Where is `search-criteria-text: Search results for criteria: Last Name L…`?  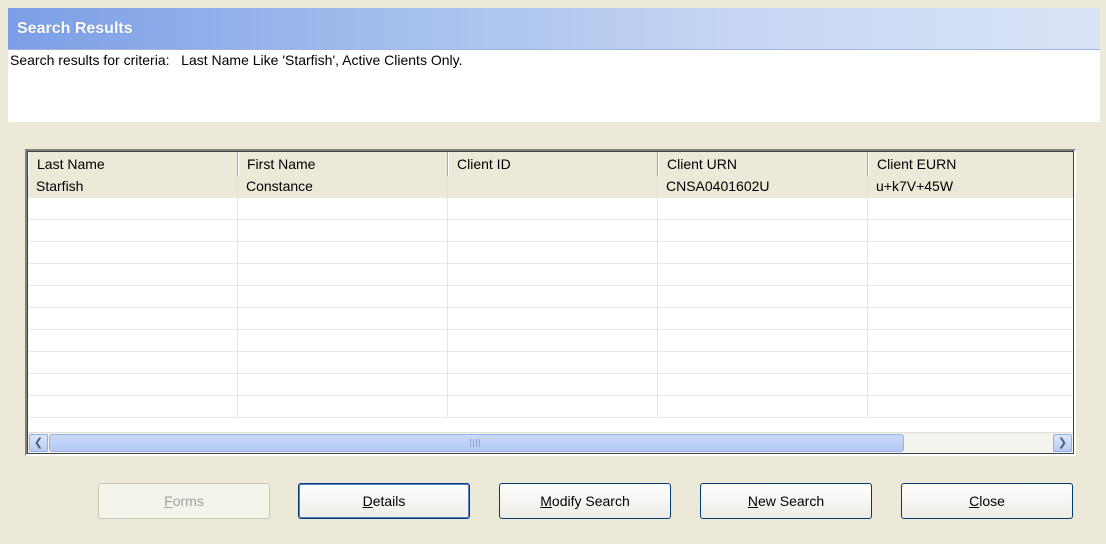 search-criteria-text: Search results for criteria: Last Name L… is located at coordinates (236, 60).